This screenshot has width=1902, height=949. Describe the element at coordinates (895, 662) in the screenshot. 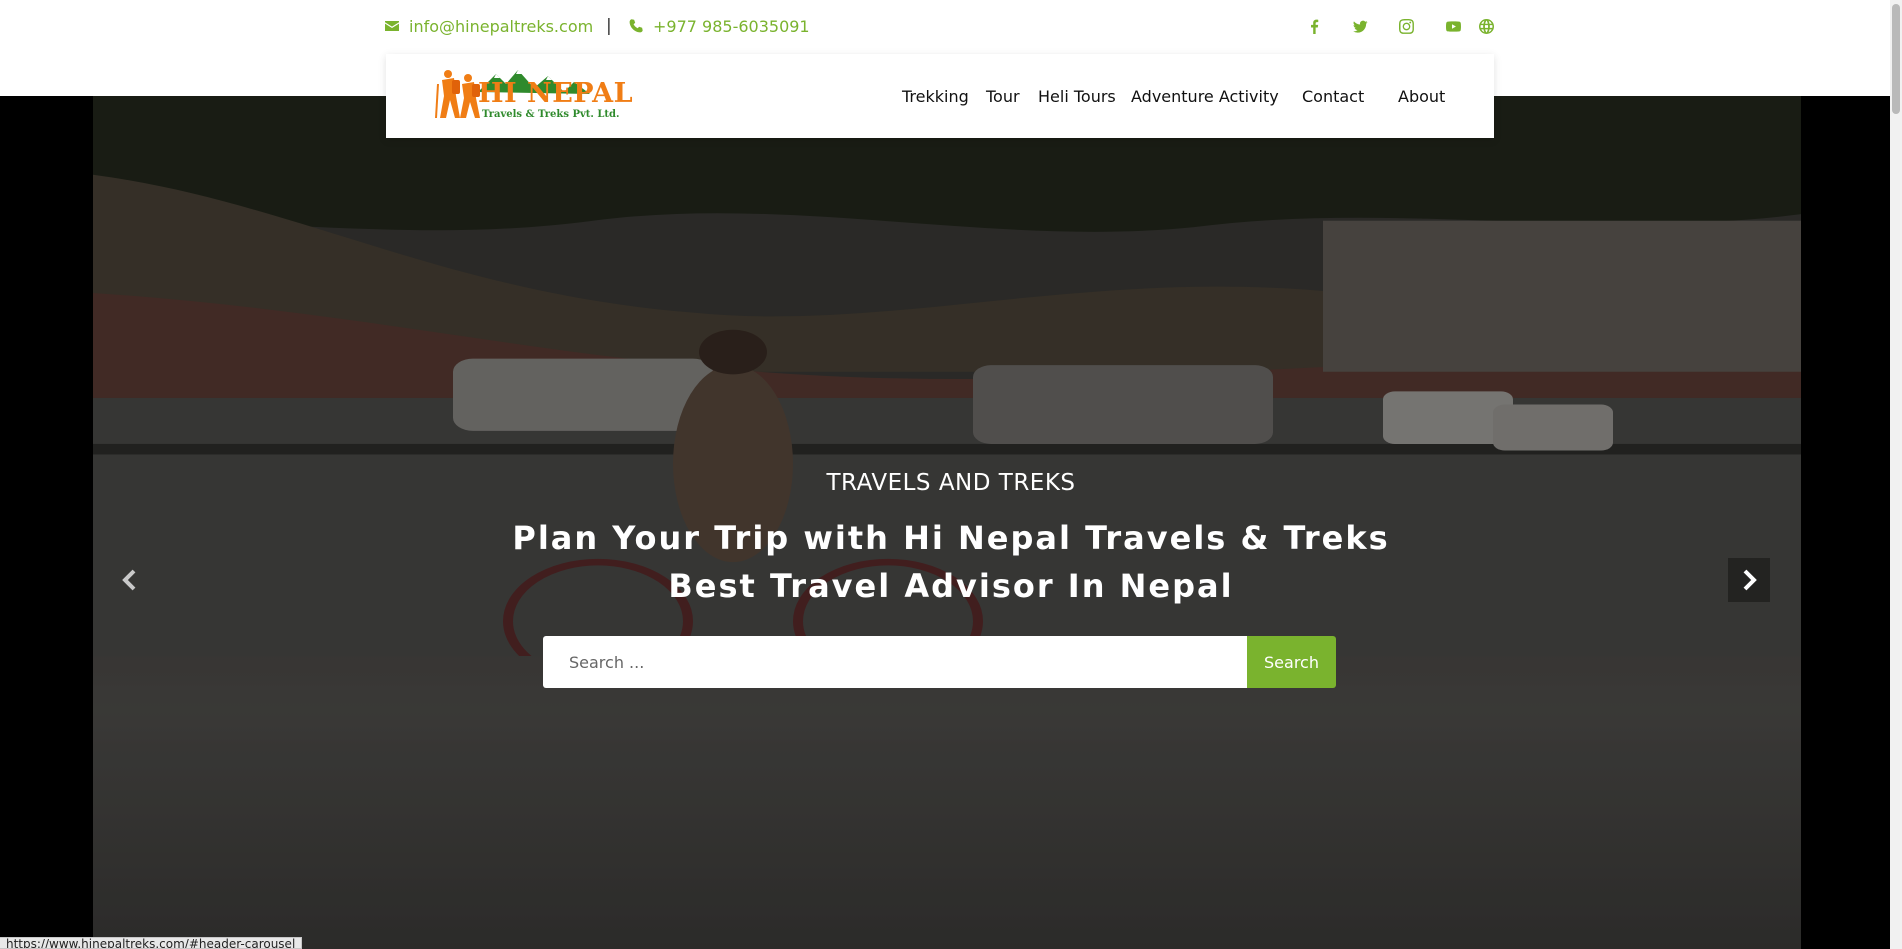

I see `search-input` at that location.